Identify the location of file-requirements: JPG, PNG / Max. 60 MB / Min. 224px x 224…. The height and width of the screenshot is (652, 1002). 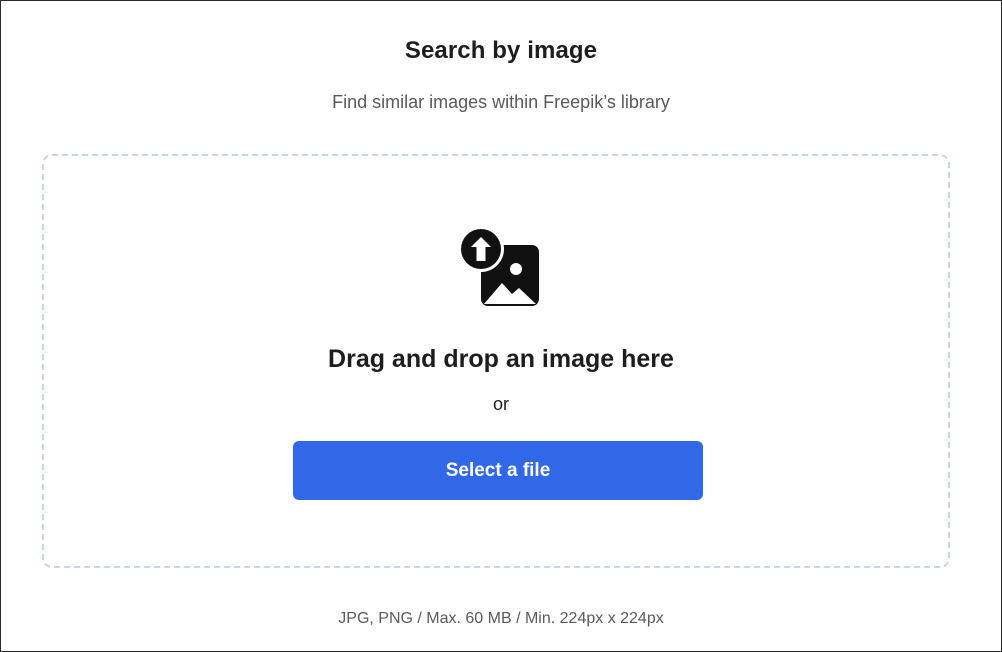
(501, 618).